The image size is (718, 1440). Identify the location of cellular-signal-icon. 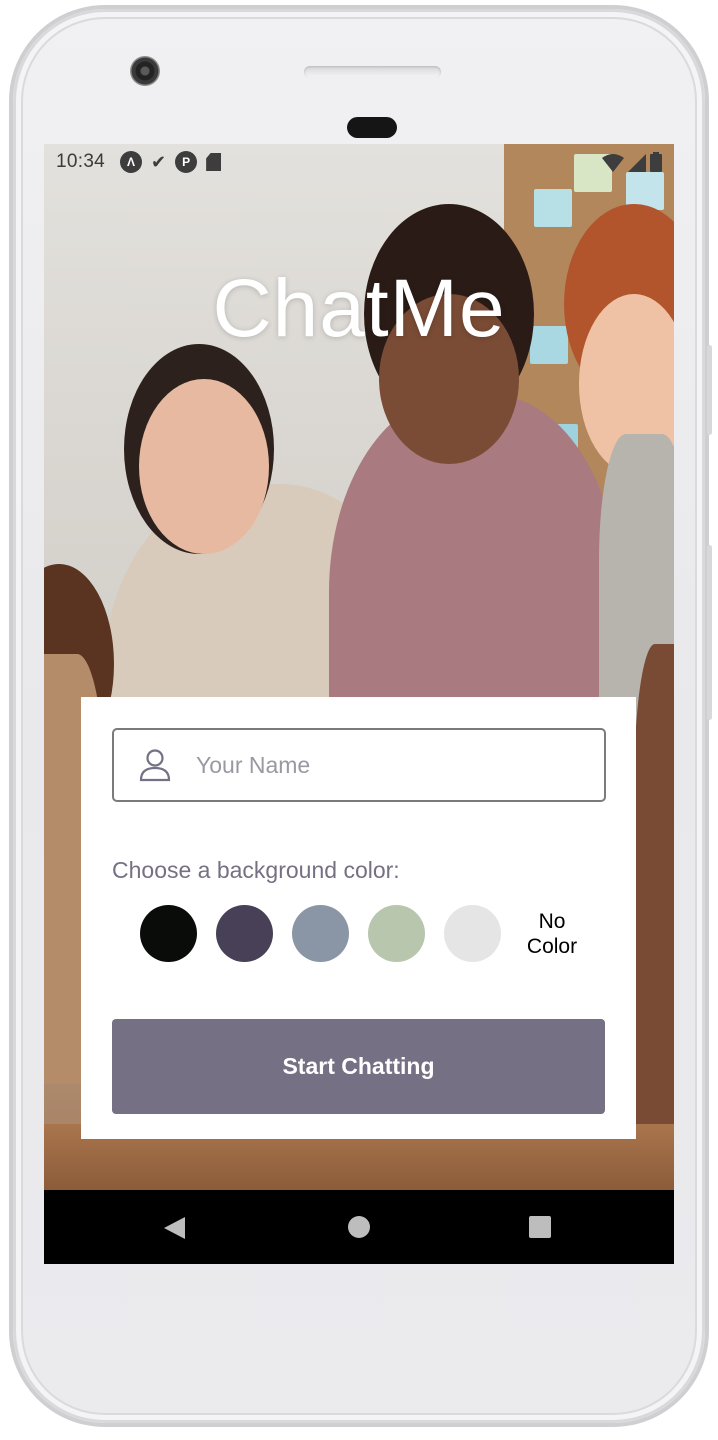
(637, 163).